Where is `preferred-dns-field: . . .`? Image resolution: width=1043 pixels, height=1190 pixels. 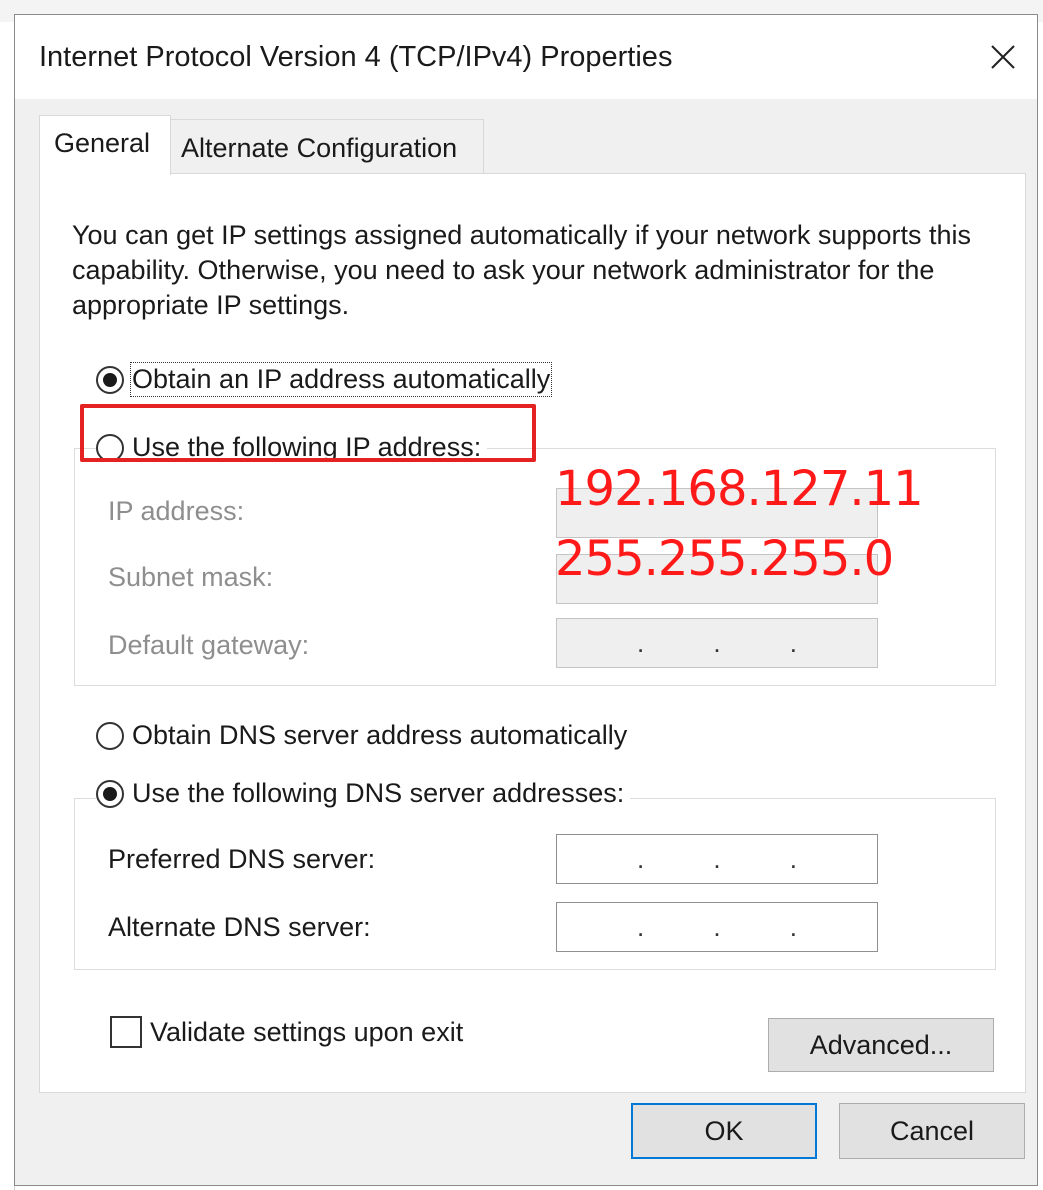
preferred-dns-field: . . . is located at coordinates (717, 859).